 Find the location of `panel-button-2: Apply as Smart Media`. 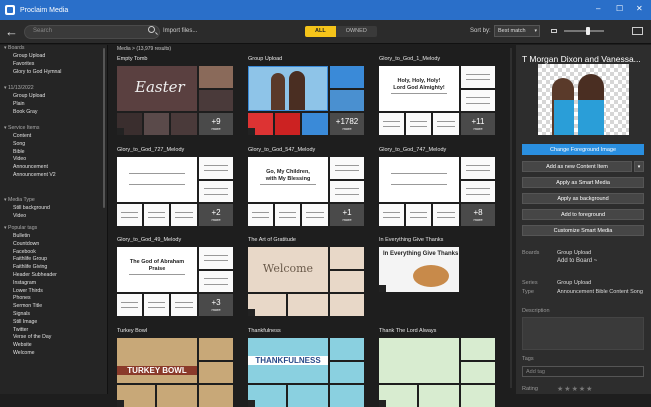

panel-button-2: Apply as Smart Media is located at coordinates (583, 182).